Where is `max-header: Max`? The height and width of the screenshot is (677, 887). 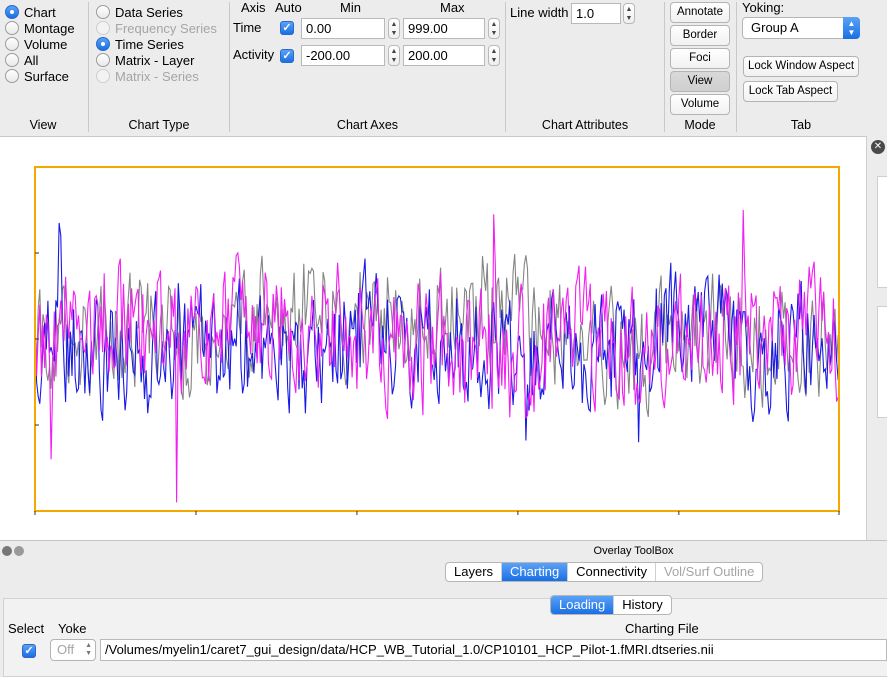 max-header: Max is located at coordinates (452, 7).